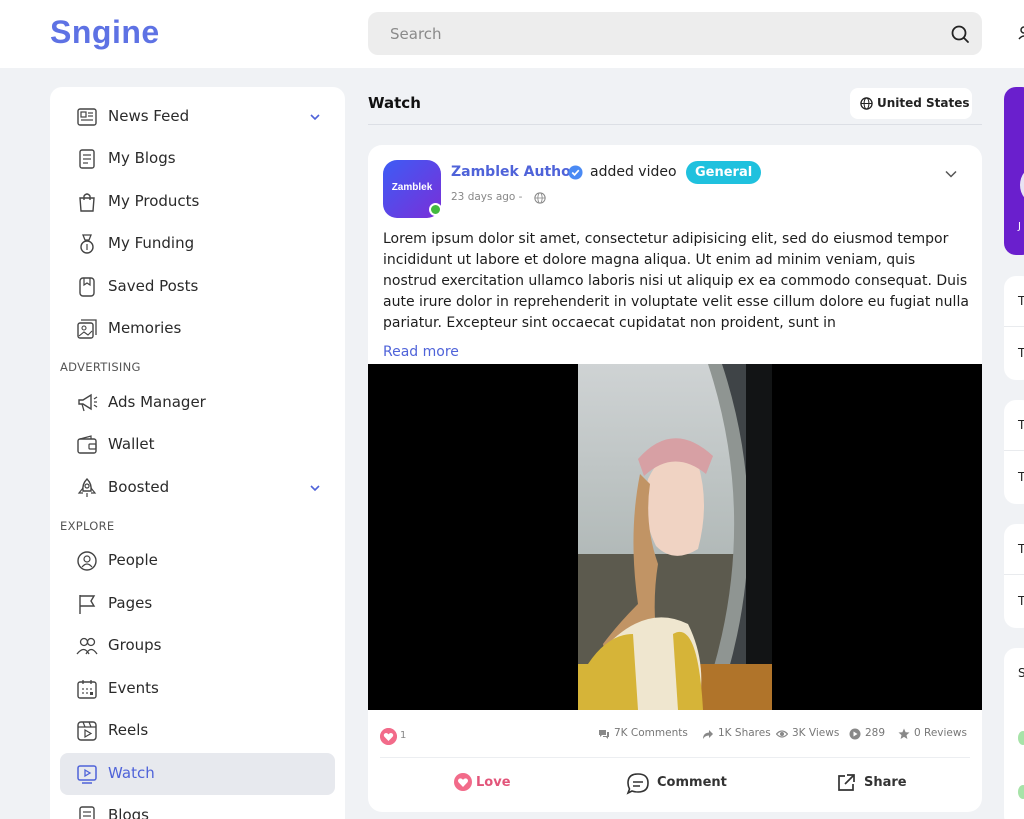 The width and height of the screenshot is (1024, 819). Describe the element at coordinates (197, 445) in the screenshot. I see `sidebar-item-wallet: Wallet` at that location.